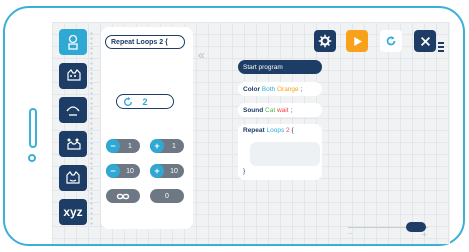 Image resolution: width=469 pixels, height=252 pixels. What do you see at coordinates (275, 130) in the screenshot?
I see `repeat-variable: Loops` at bounding box center [275, 130].